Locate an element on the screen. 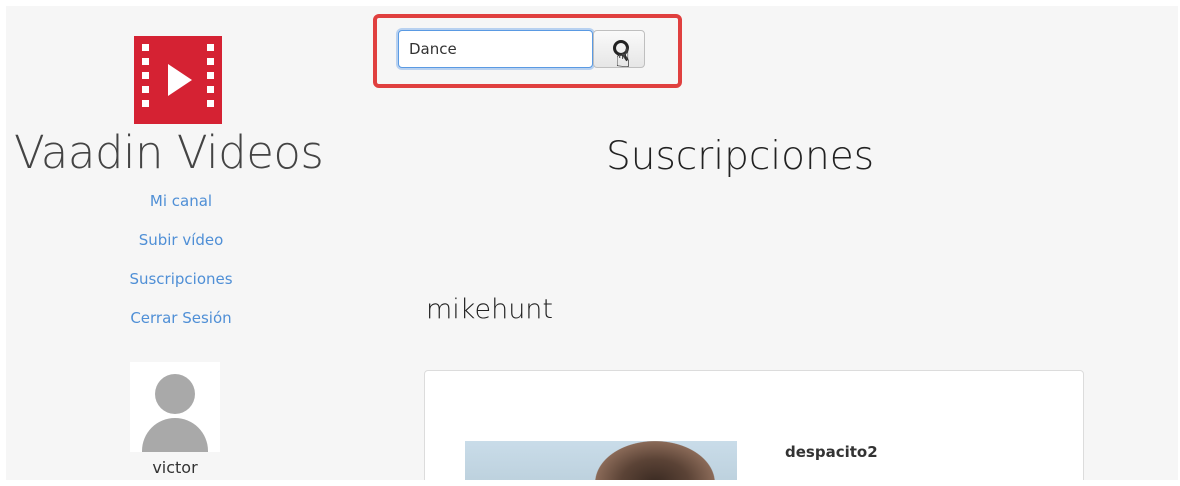 This screenshot has width=1180, height=486. film-holes-left is located at coordinates (145, 75).